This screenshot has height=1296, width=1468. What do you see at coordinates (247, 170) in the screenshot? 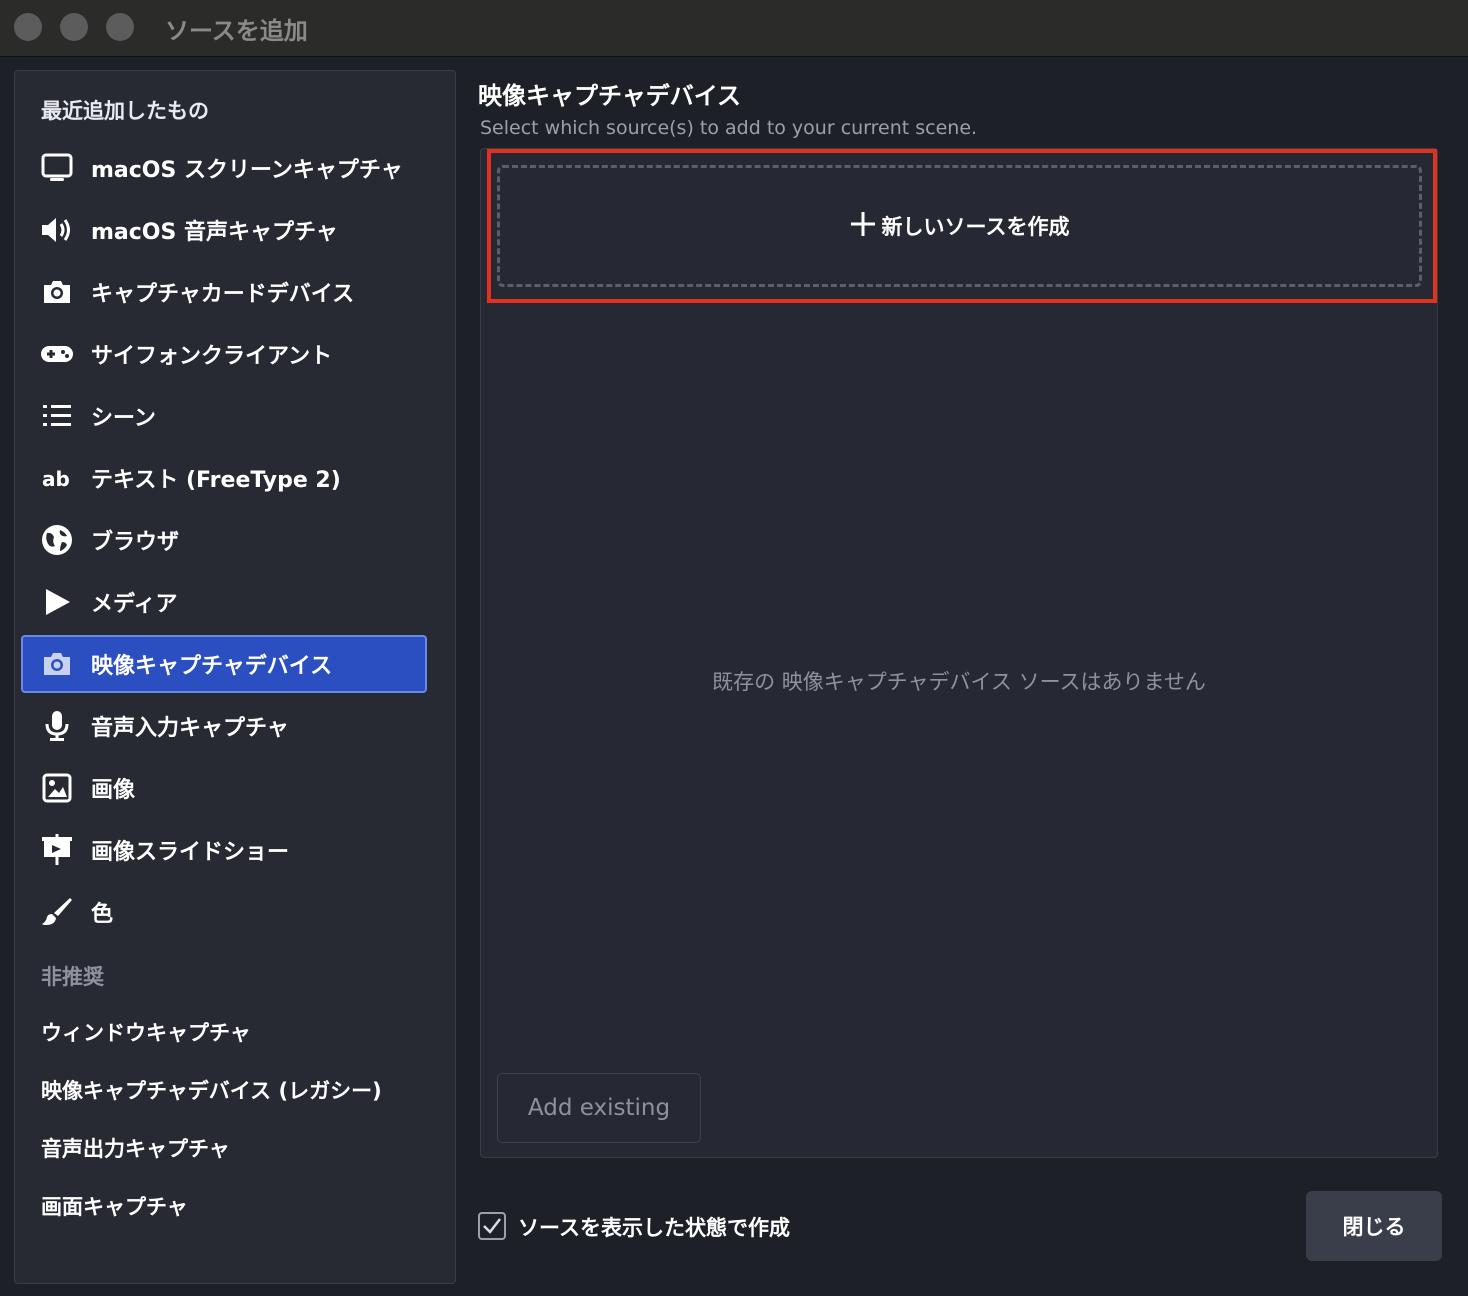
I see `source-type-label: macOS スクリーンキャプチャ` at bounding box center [247, 170].